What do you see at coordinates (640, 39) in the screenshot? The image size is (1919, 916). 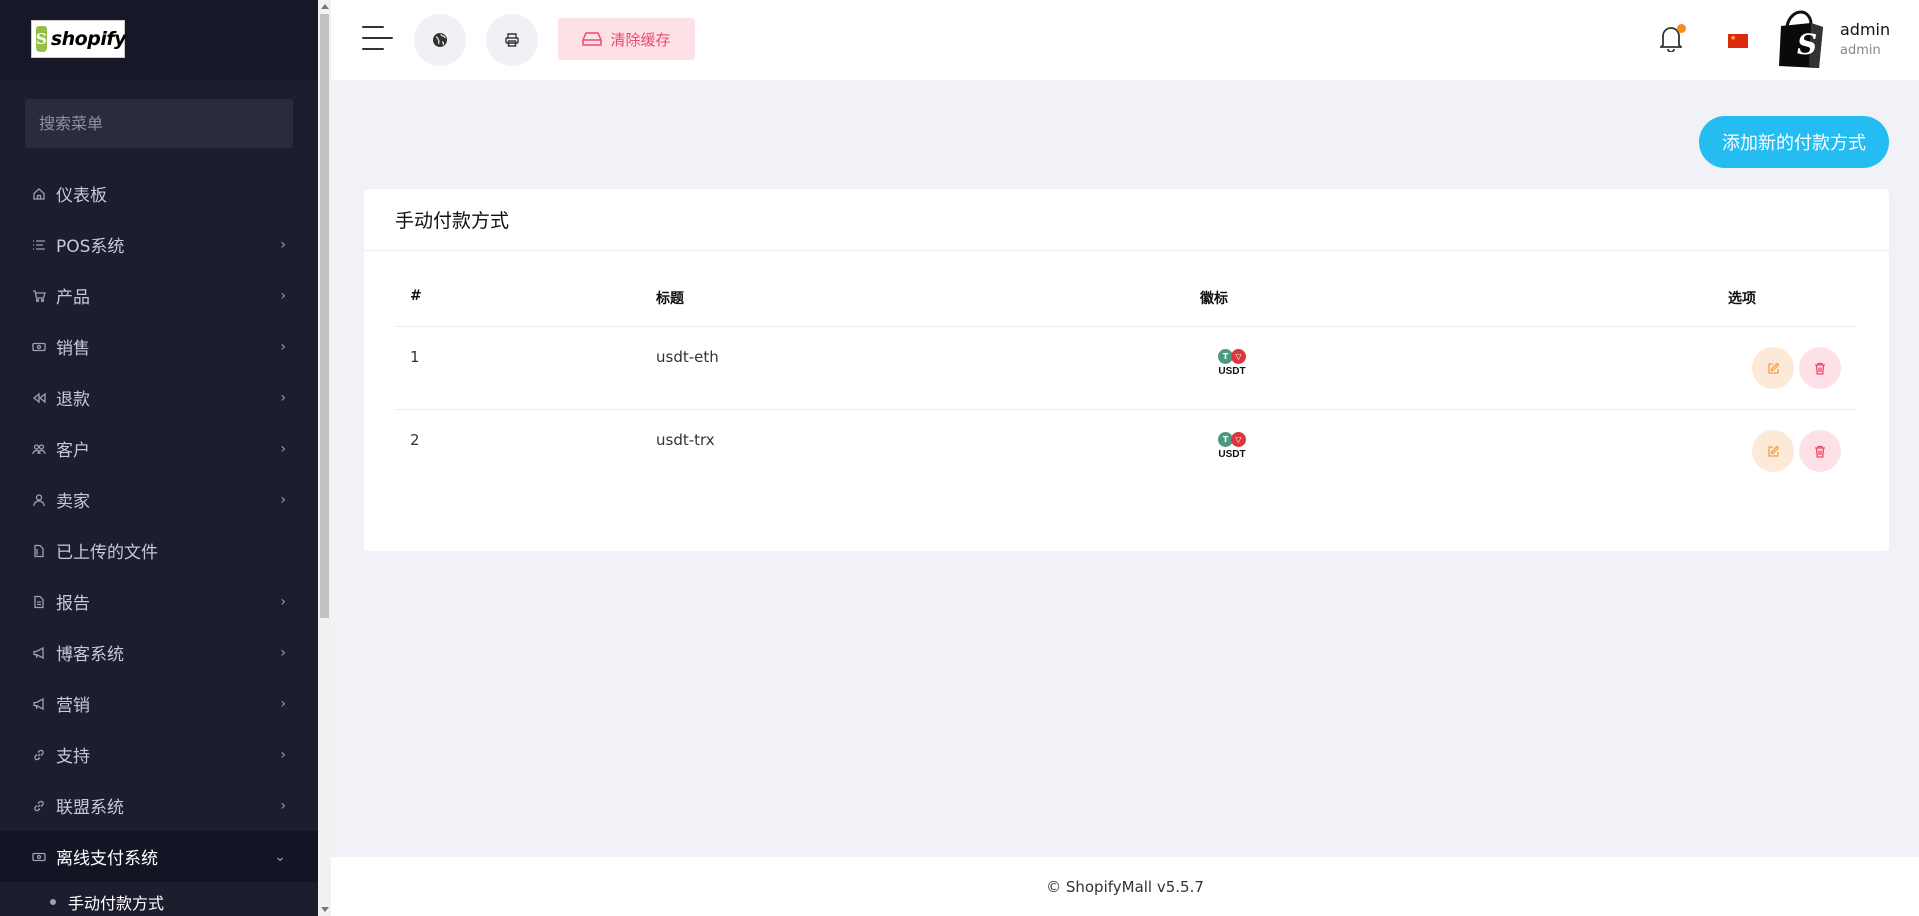 I see `clear-cache-label: 清除缓存` at bounding box center [640, 39].